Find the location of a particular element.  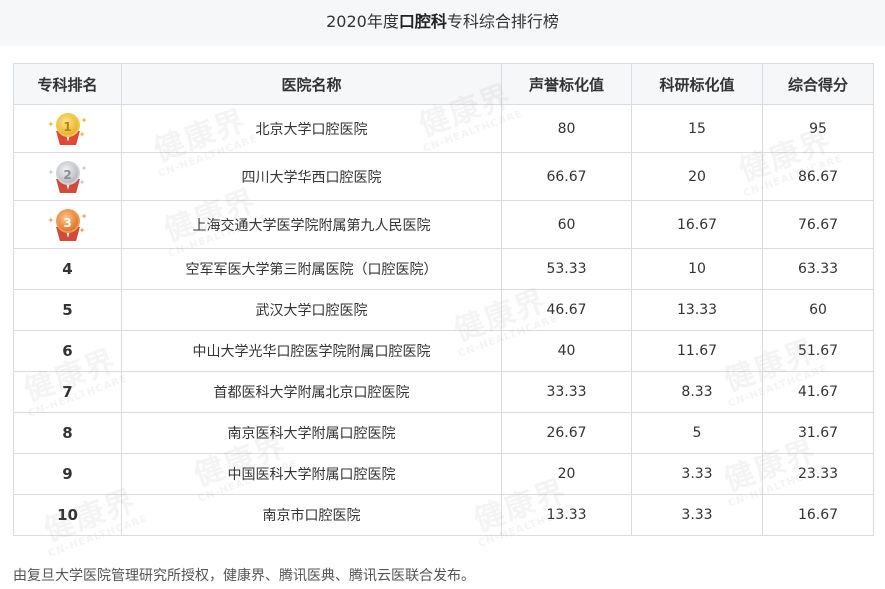

table-row: 3 ✦ ✦ ✦ 上海交通大学医学院附属第九人民医院 60 16.67 76.67 is located at coordinates (443, 224).